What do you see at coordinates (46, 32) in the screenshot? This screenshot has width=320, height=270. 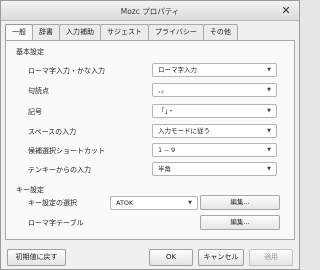 I see `tab-dictionary: 辞書` at bounding box center [46, 32].